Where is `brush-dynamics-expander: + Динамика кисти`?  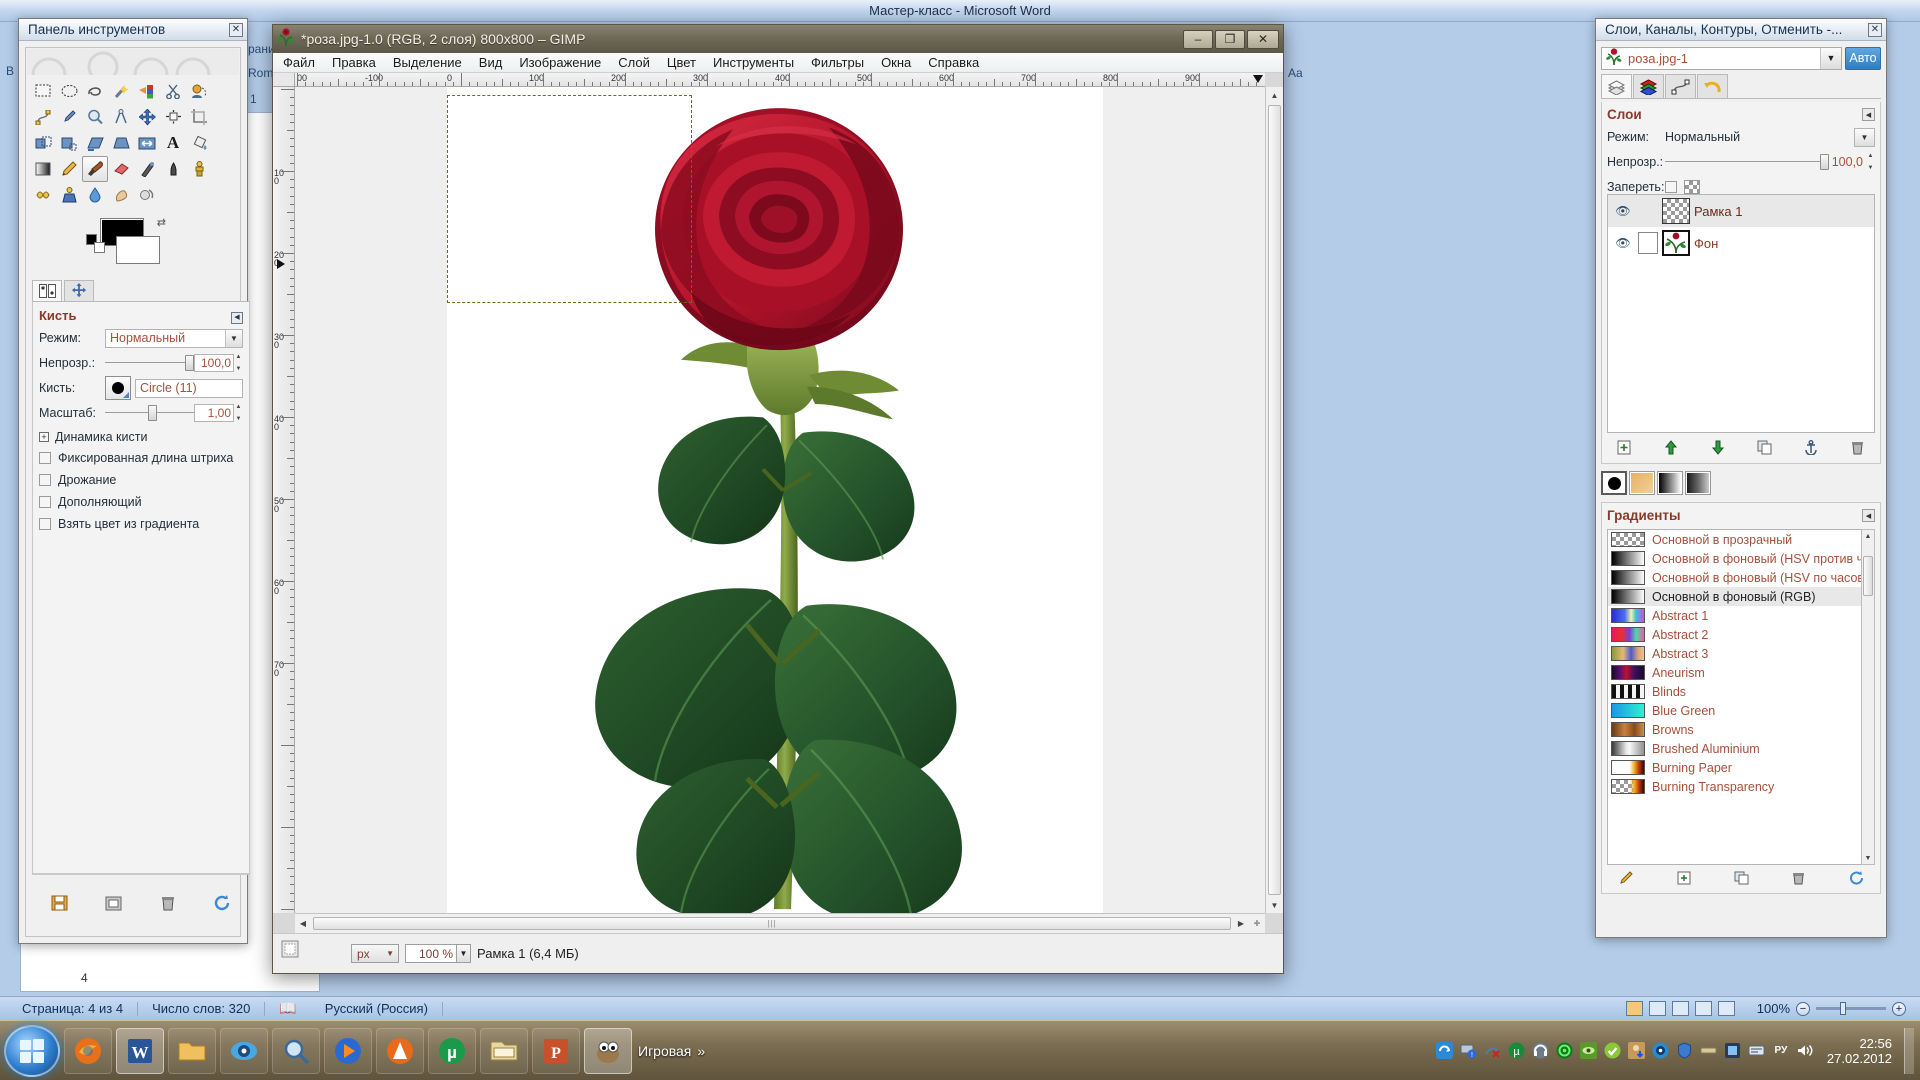 brush-dynamics-expander: + Динамика кисти is located at coordinates (141, 437).